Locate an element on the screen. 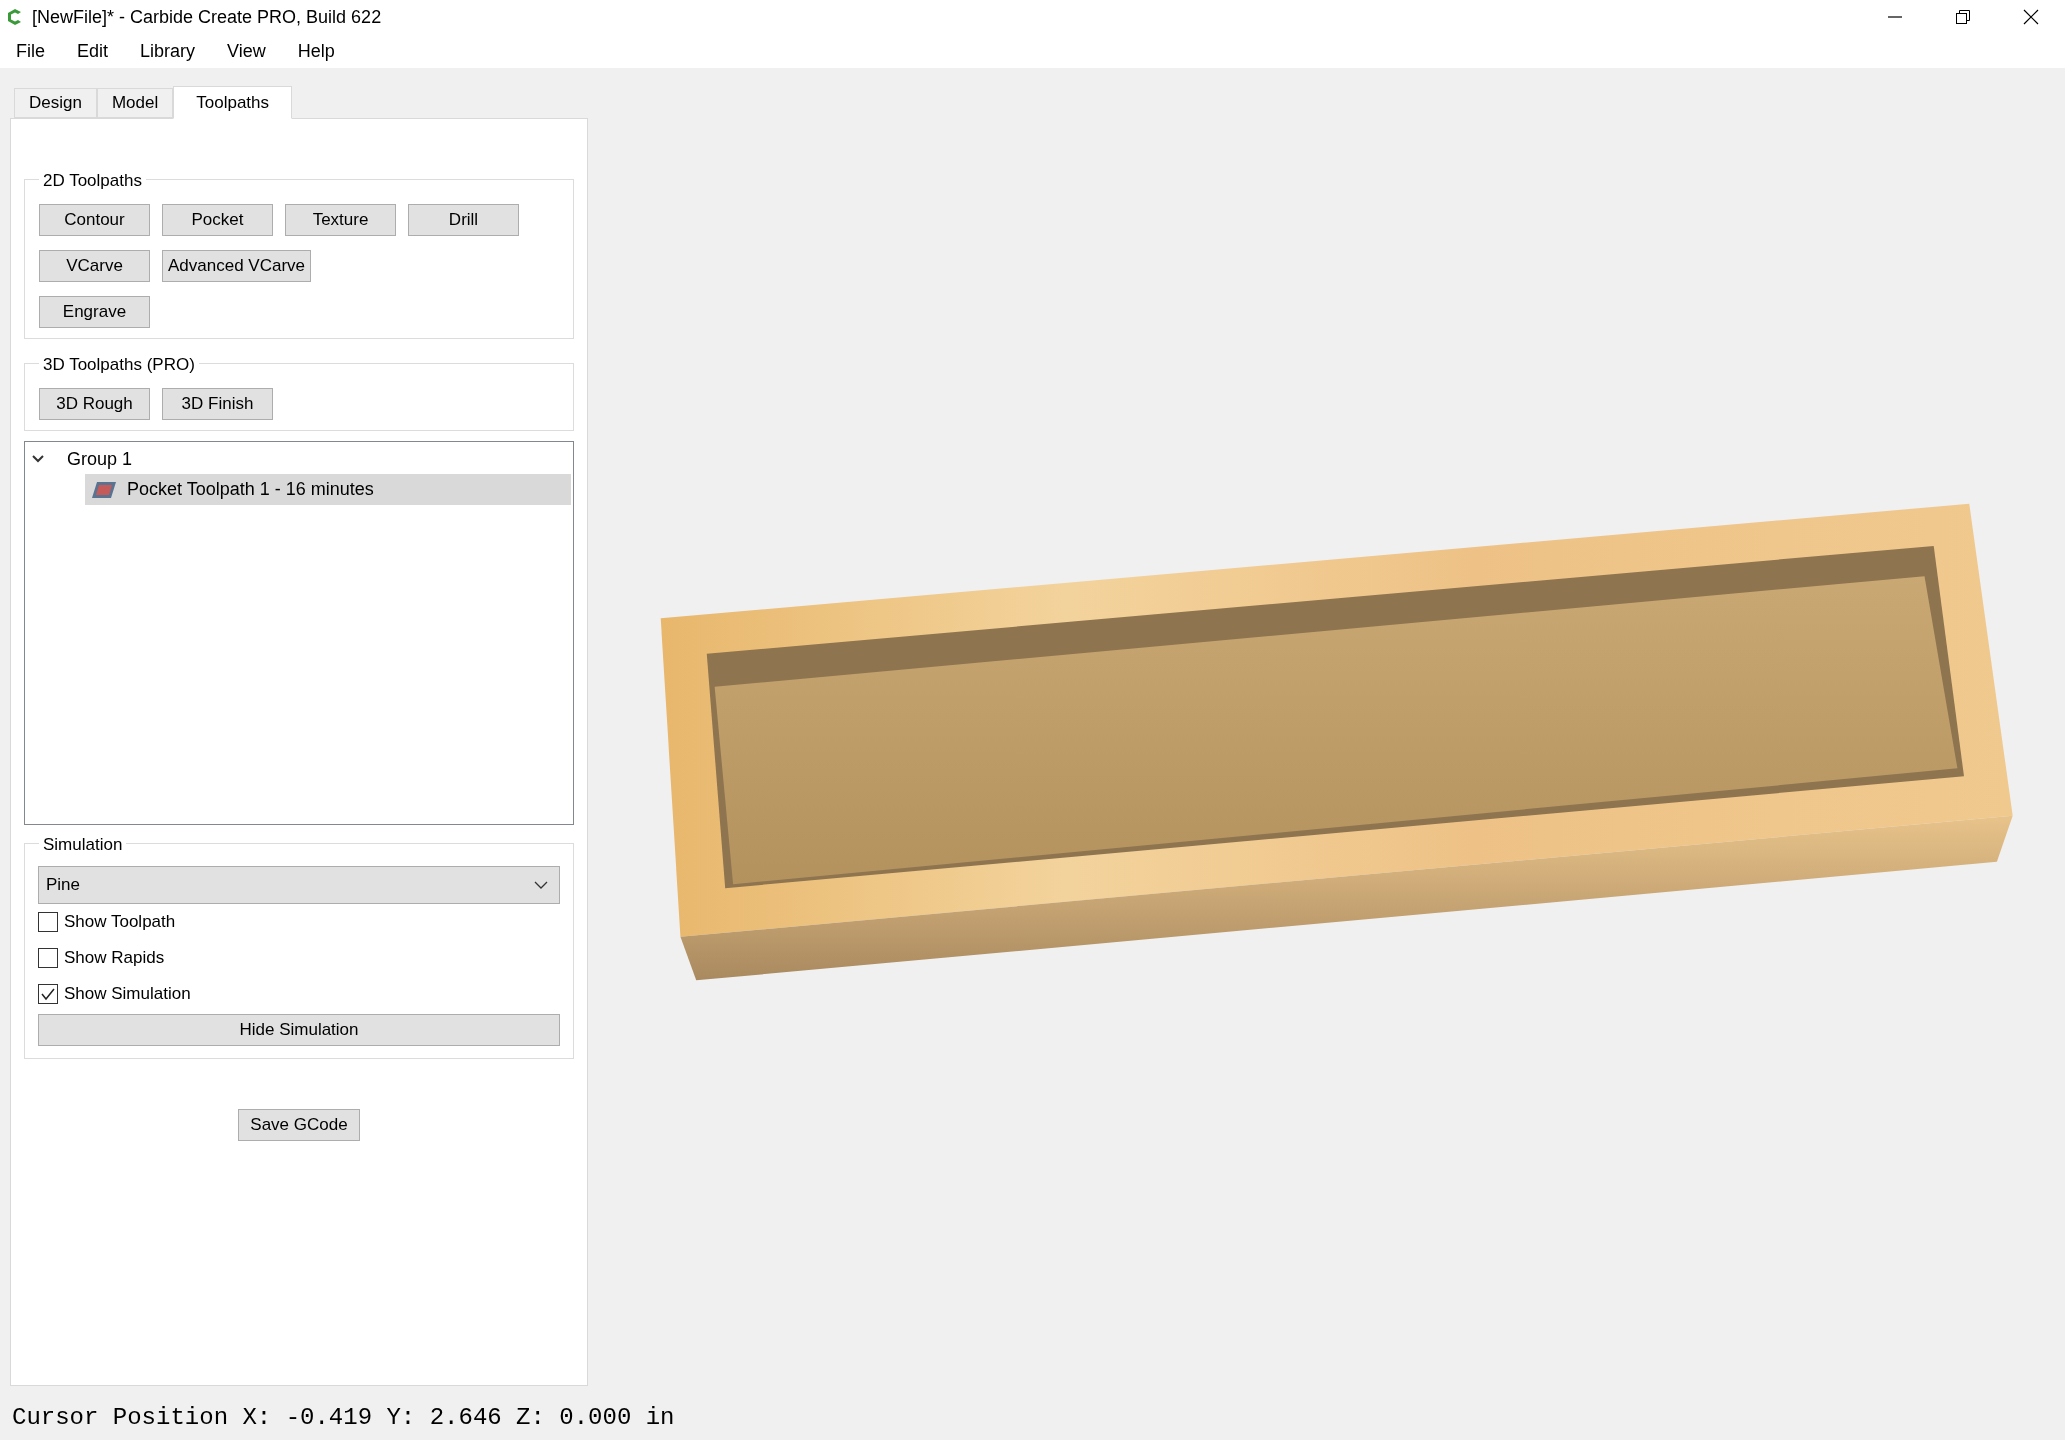 The height and width of the screenshot is (1440, 2065). toolpath-button: Engrave is located at coordinates (94, 312).